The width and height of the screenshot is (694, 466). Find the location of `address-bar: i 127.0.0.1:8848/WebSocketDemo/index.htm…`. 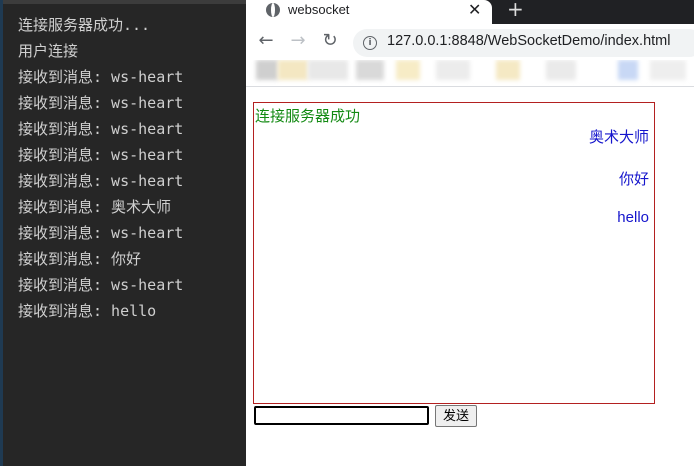

address-bar: i 127.0.0.1:8848/WebSocketDemo/index.htm… is located at coordinates (523, 43).